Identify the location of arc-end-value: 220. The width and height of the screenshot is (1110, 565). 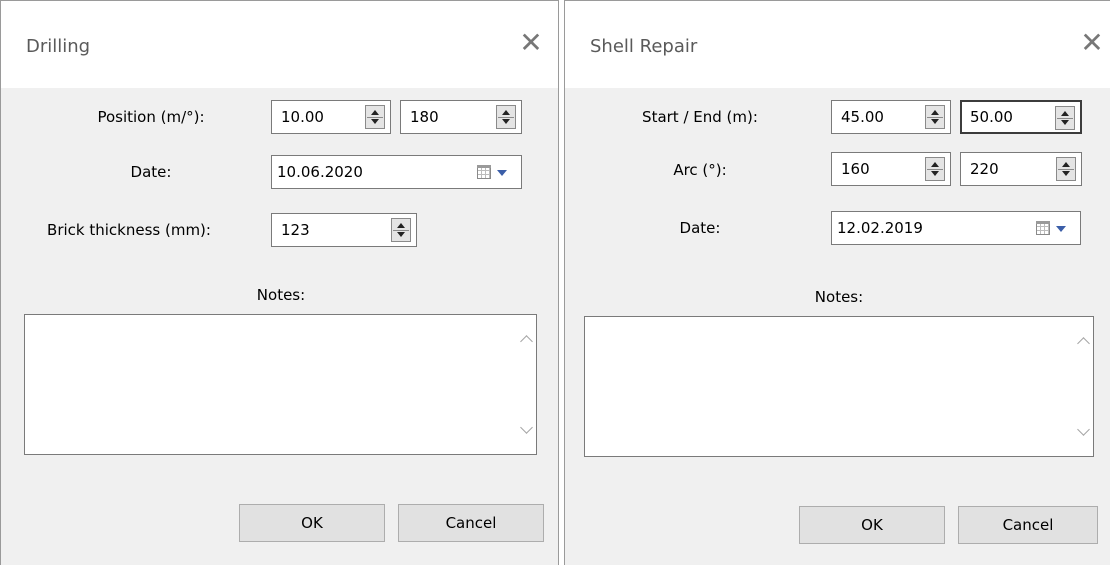
(984, 169).